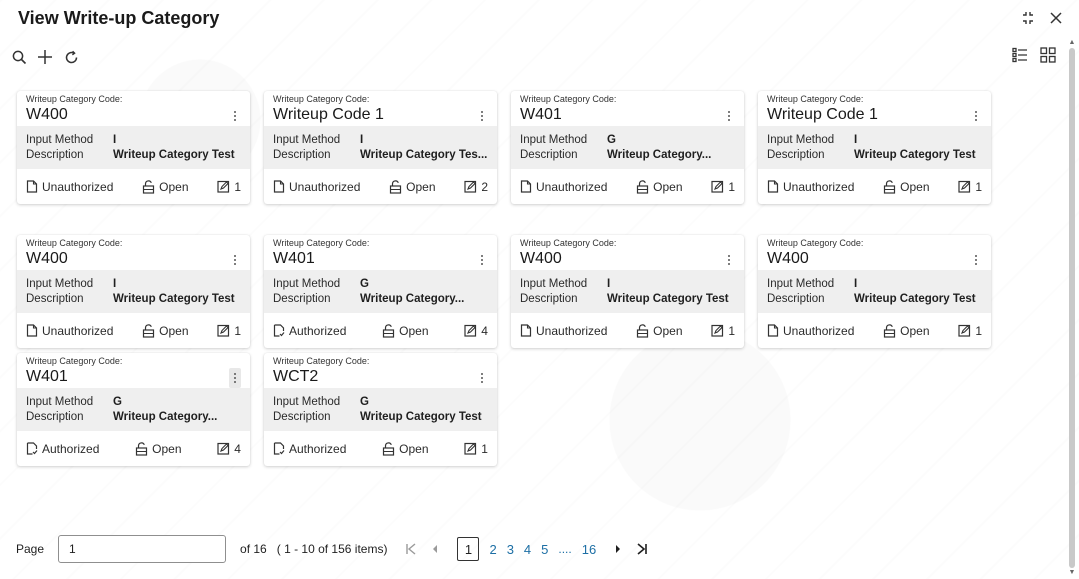 The height and width of the screenshot is (579, 1079). I want to click on category-code: W401, so click(47, 376).